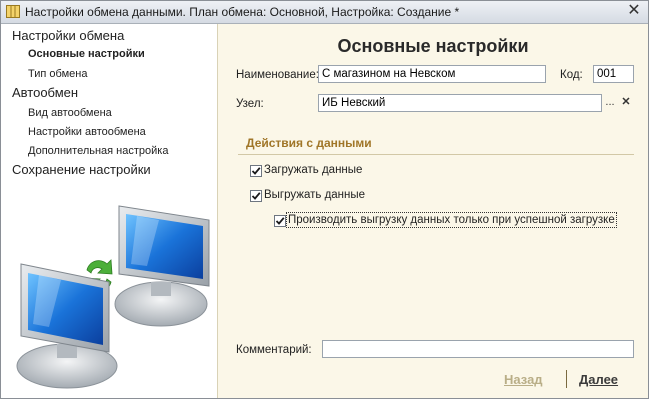 This screenshot has width=649, height=399. Describe the element at coordinates (98, 151) in the screenshot. I see `sidebar-item-additional-setting: Дополнительная настройка` at that location.